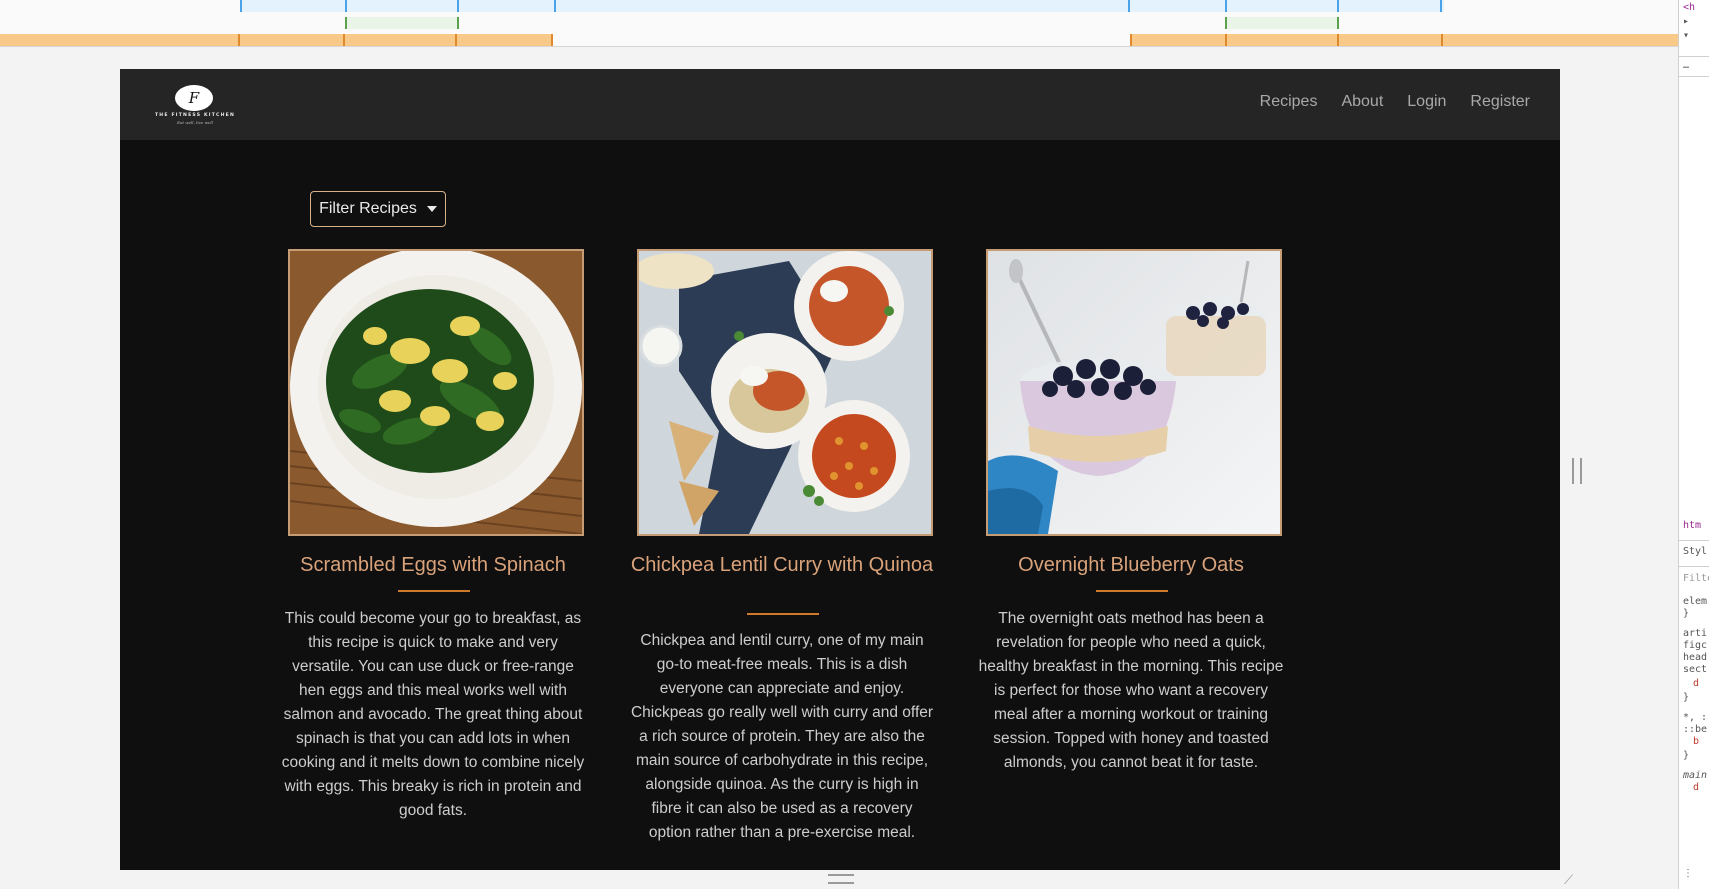  Describe the element at coordinates (1131, 565) in the screenshot. I see `recipe-title: Overnight Blueberry Oats` at that location.